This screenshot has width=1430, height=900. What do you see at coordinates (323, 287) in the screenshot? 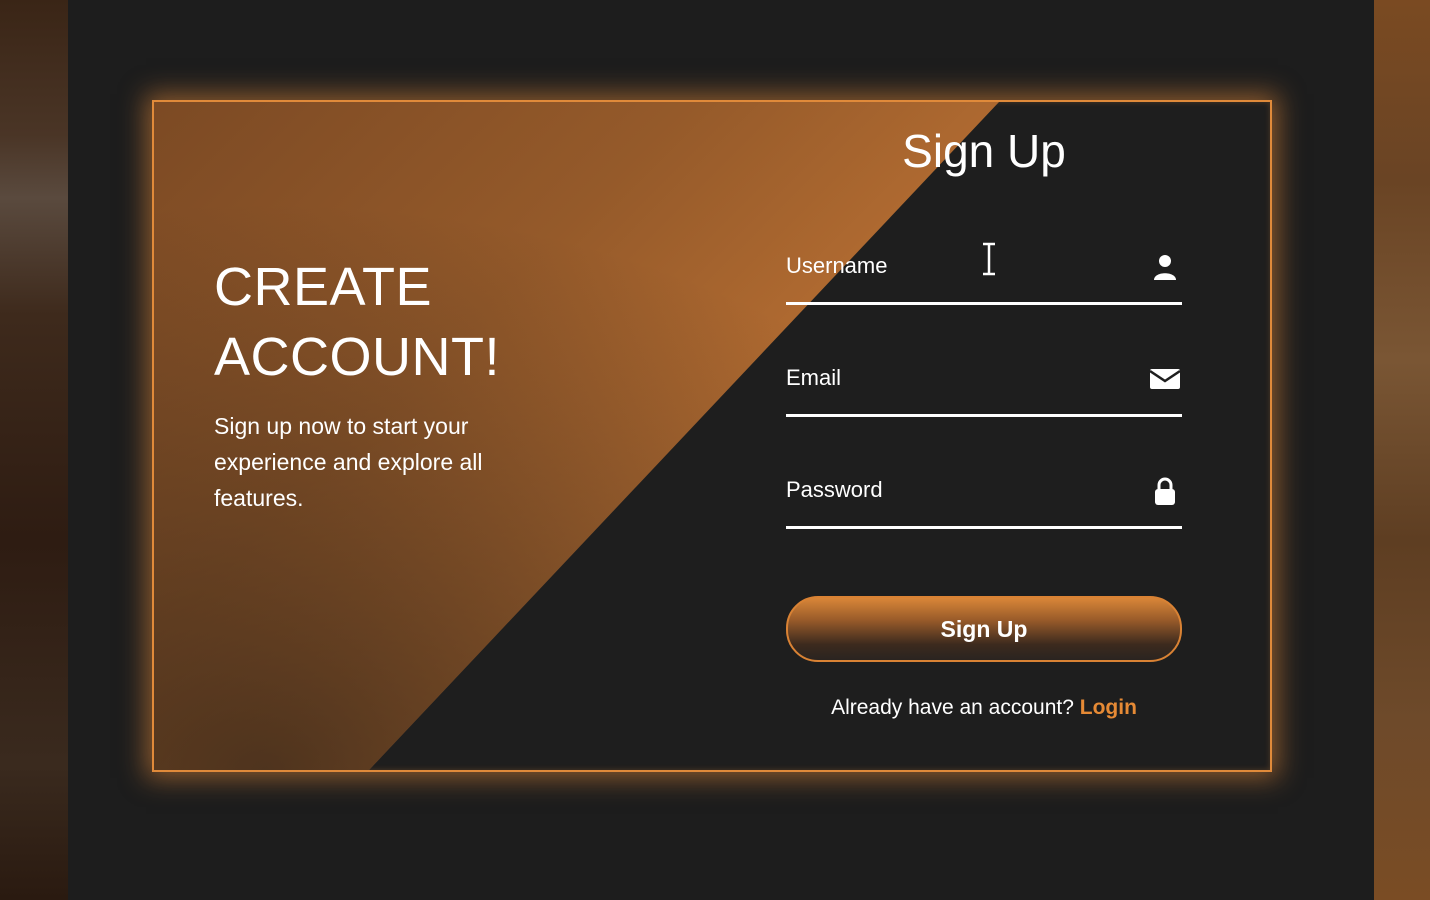
I see `headline-line-1: CREATE` at bounding box center [323, 287].